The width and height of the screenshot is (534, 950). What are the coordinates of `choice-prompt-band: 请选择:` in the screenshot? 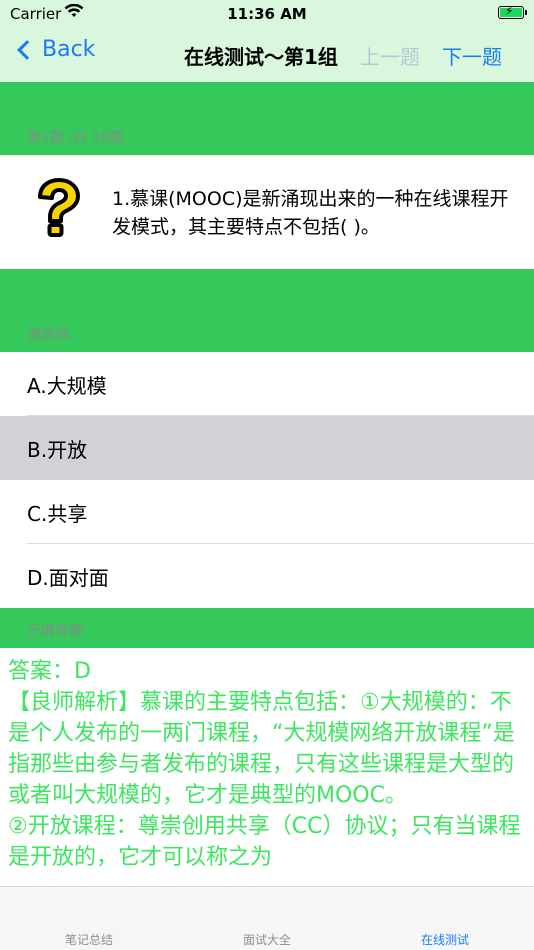 It's located at (267, 310).